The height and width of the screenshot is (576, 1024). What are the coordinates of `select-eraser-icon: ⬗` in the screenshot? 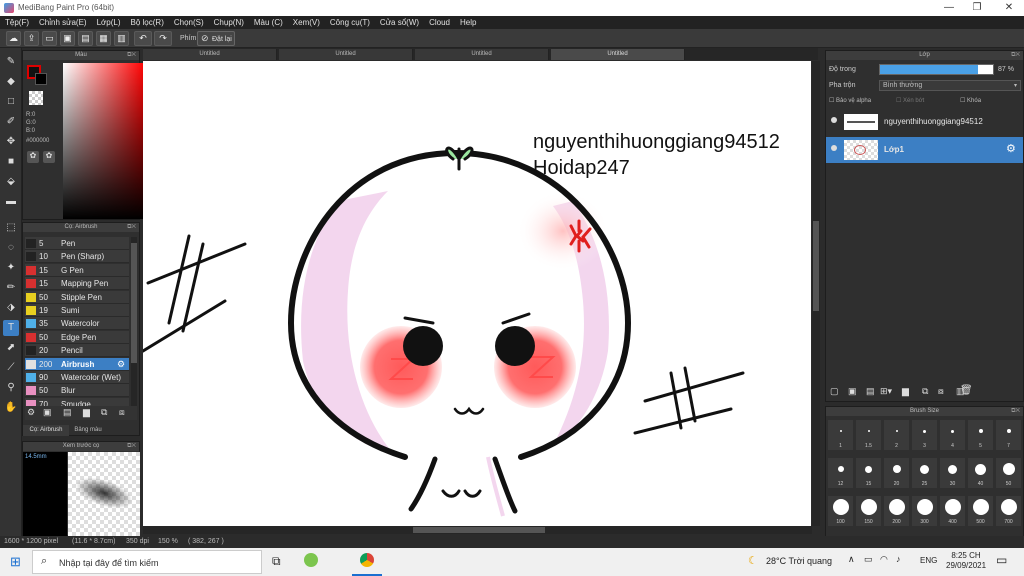 It's located at (11, 308).